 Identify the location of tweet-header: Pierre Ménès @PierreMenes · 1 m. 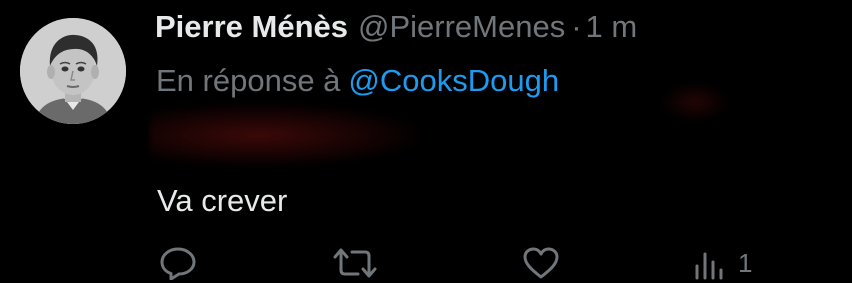
(396, 27).